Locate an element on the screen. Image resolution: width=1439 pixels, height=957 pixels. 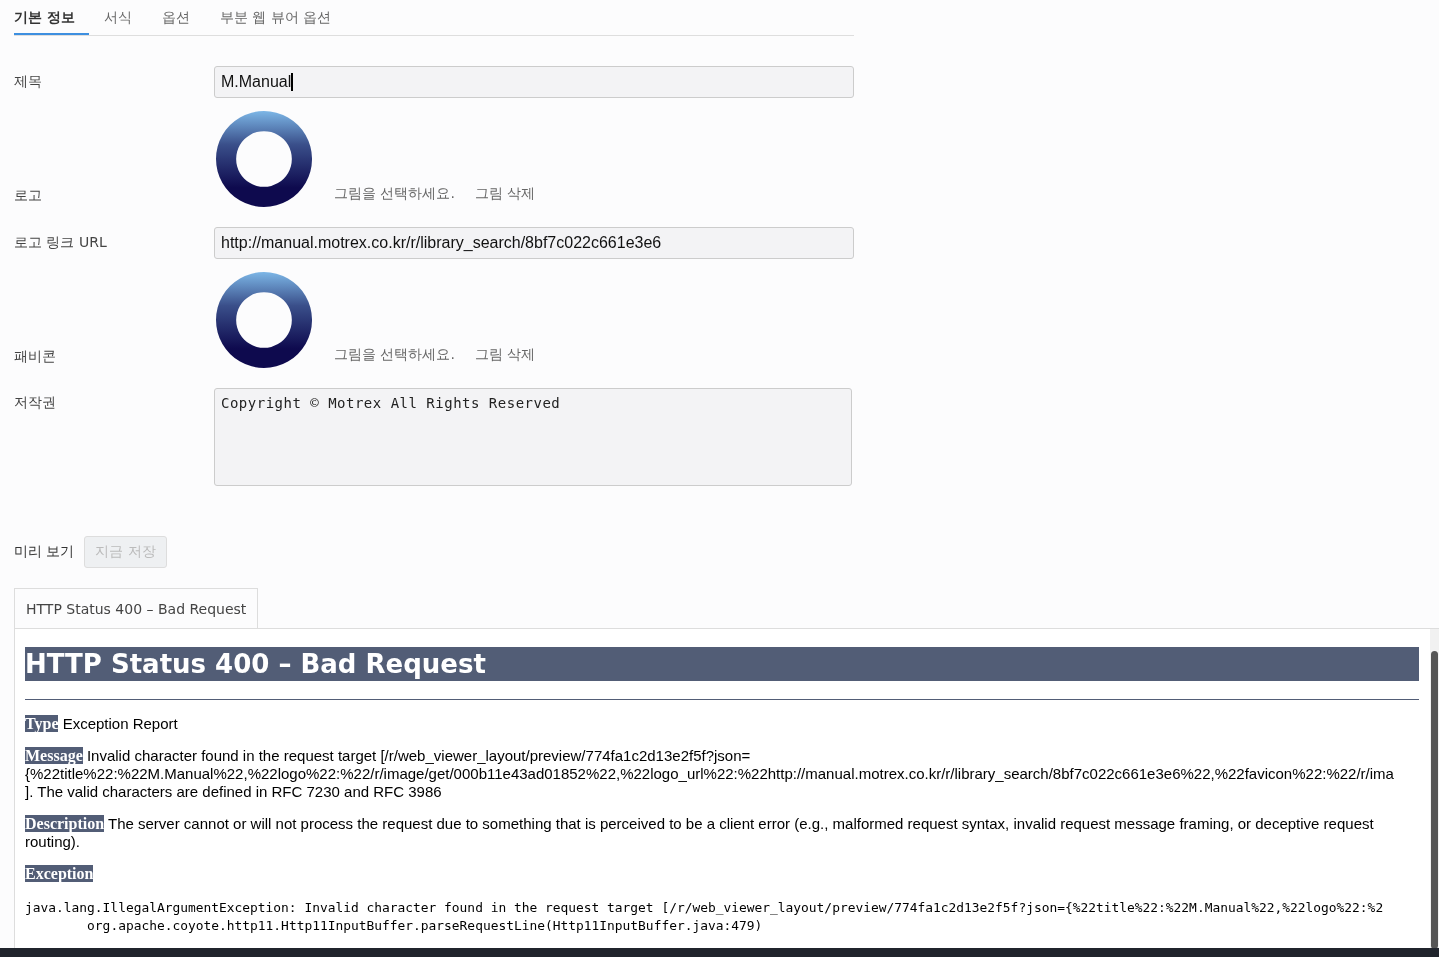
copyright-field: Copyright © Motrex All Rights Reserved is located at coordinates (533, 437).